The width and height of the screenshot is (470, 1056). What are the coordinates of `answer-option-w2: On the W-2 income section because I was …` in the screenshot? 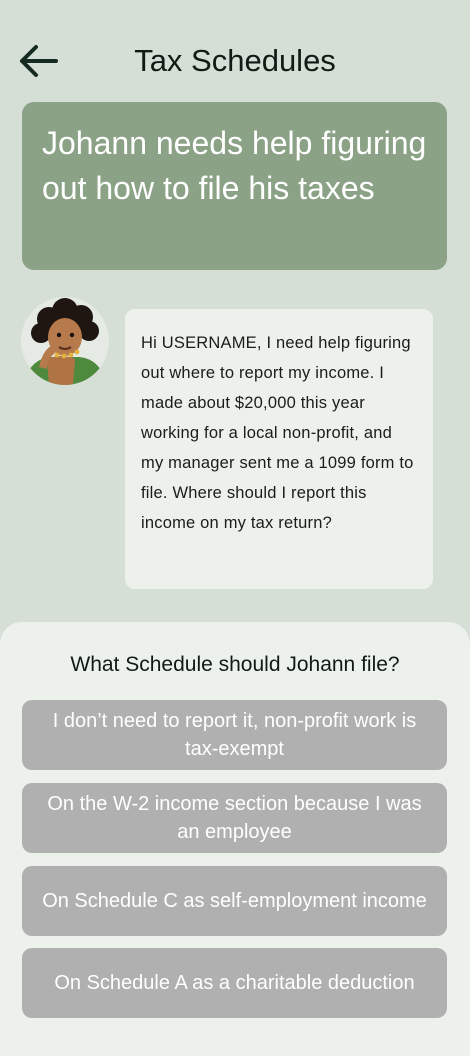 It's located at (234, 818).